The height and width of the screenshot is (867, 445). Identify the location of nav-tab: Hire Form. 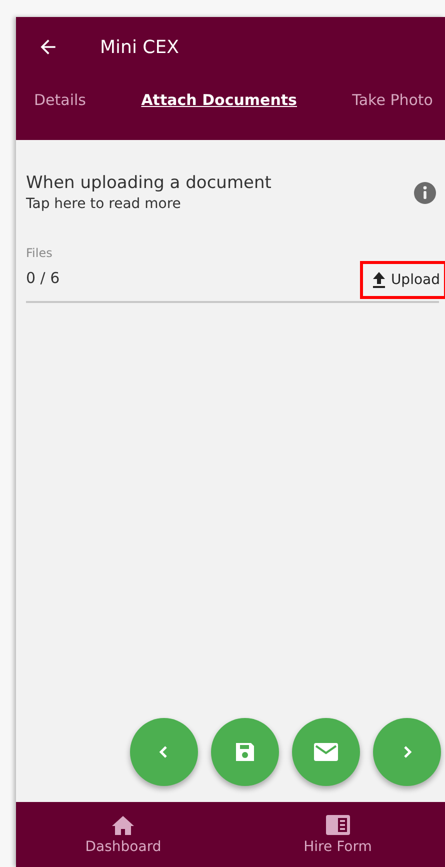
(337, 834).